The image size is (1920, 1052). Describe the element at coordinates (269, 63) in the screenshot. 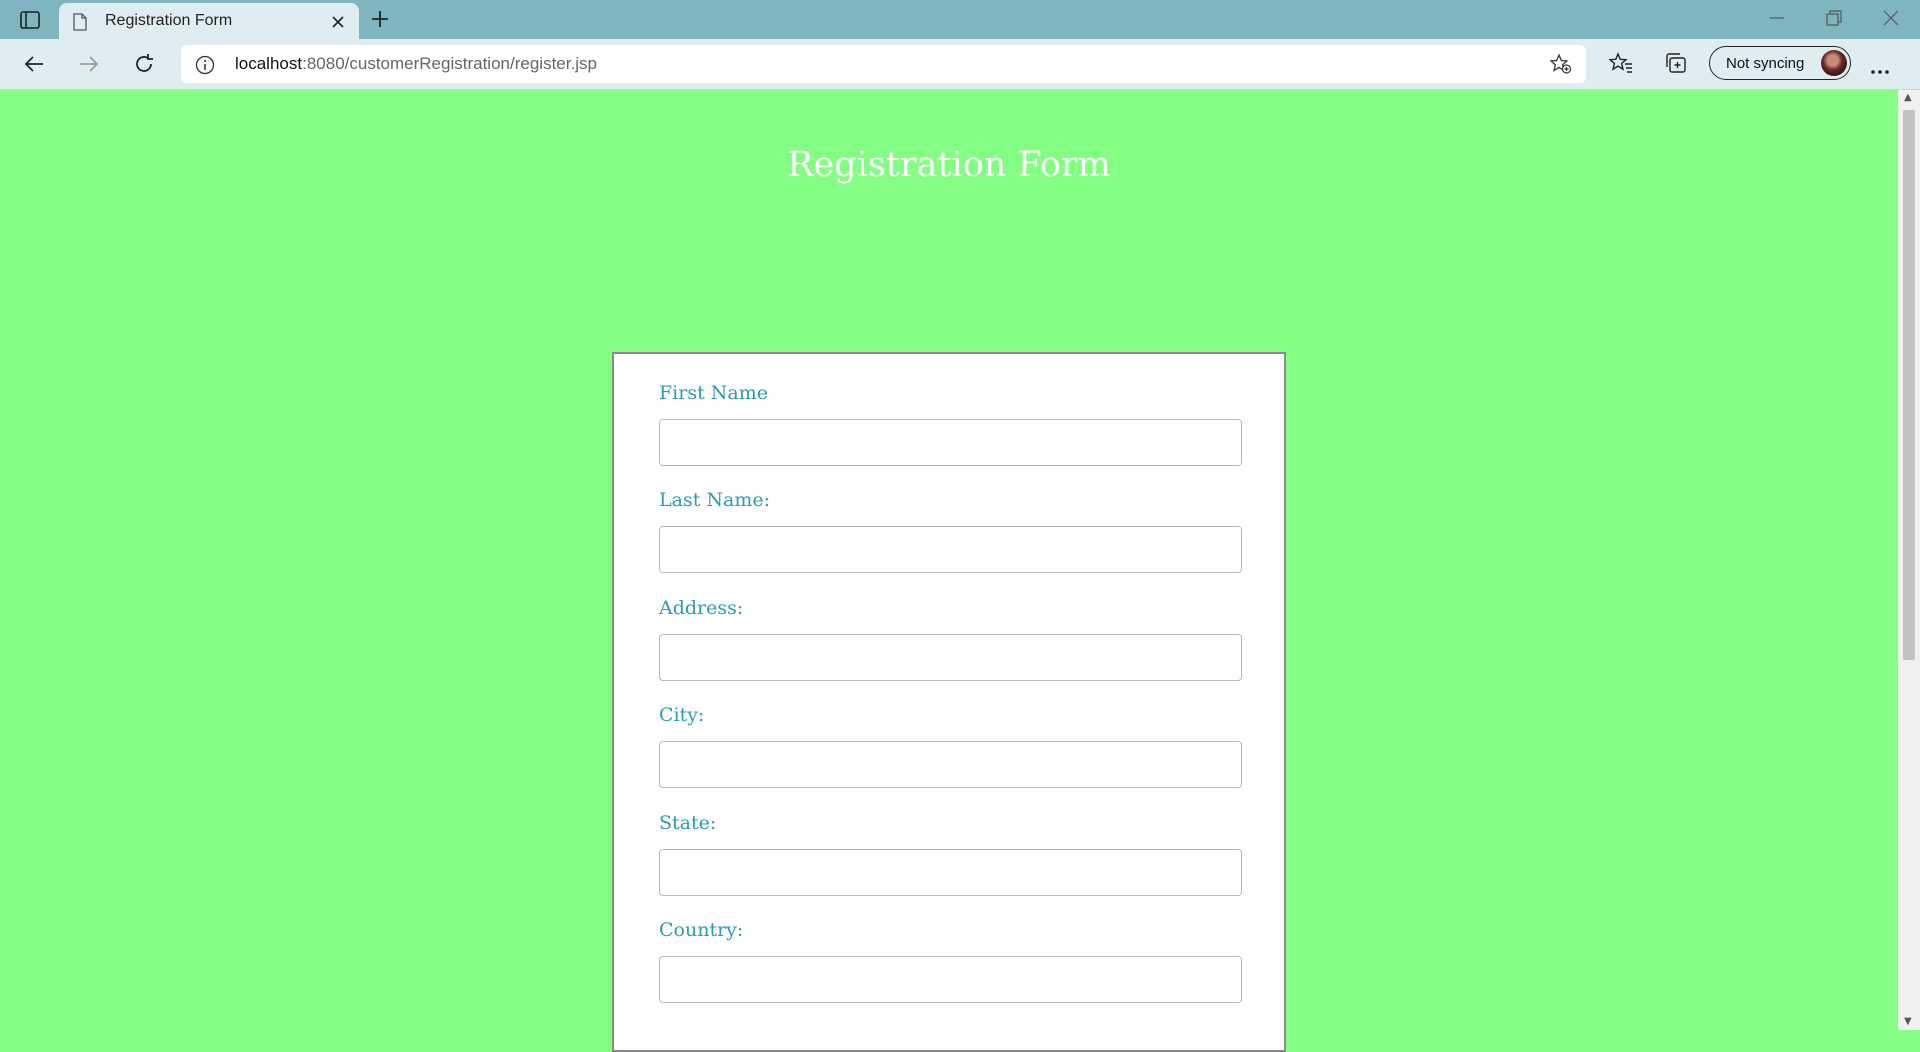

I see `url-host: localhost` at that location.